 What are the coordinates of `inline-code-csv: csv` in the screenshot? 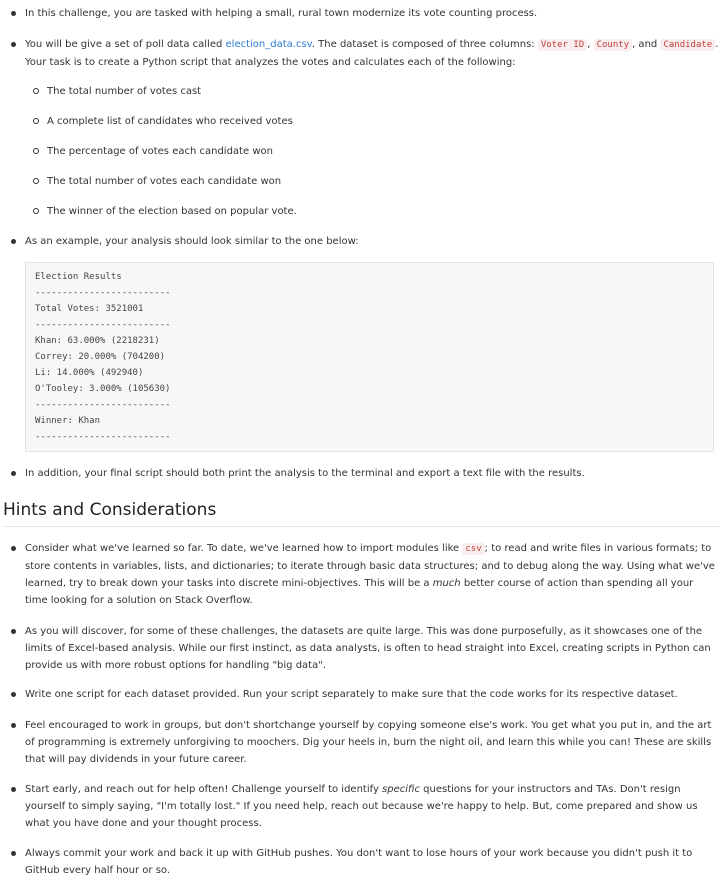 It's located at (473, 549).